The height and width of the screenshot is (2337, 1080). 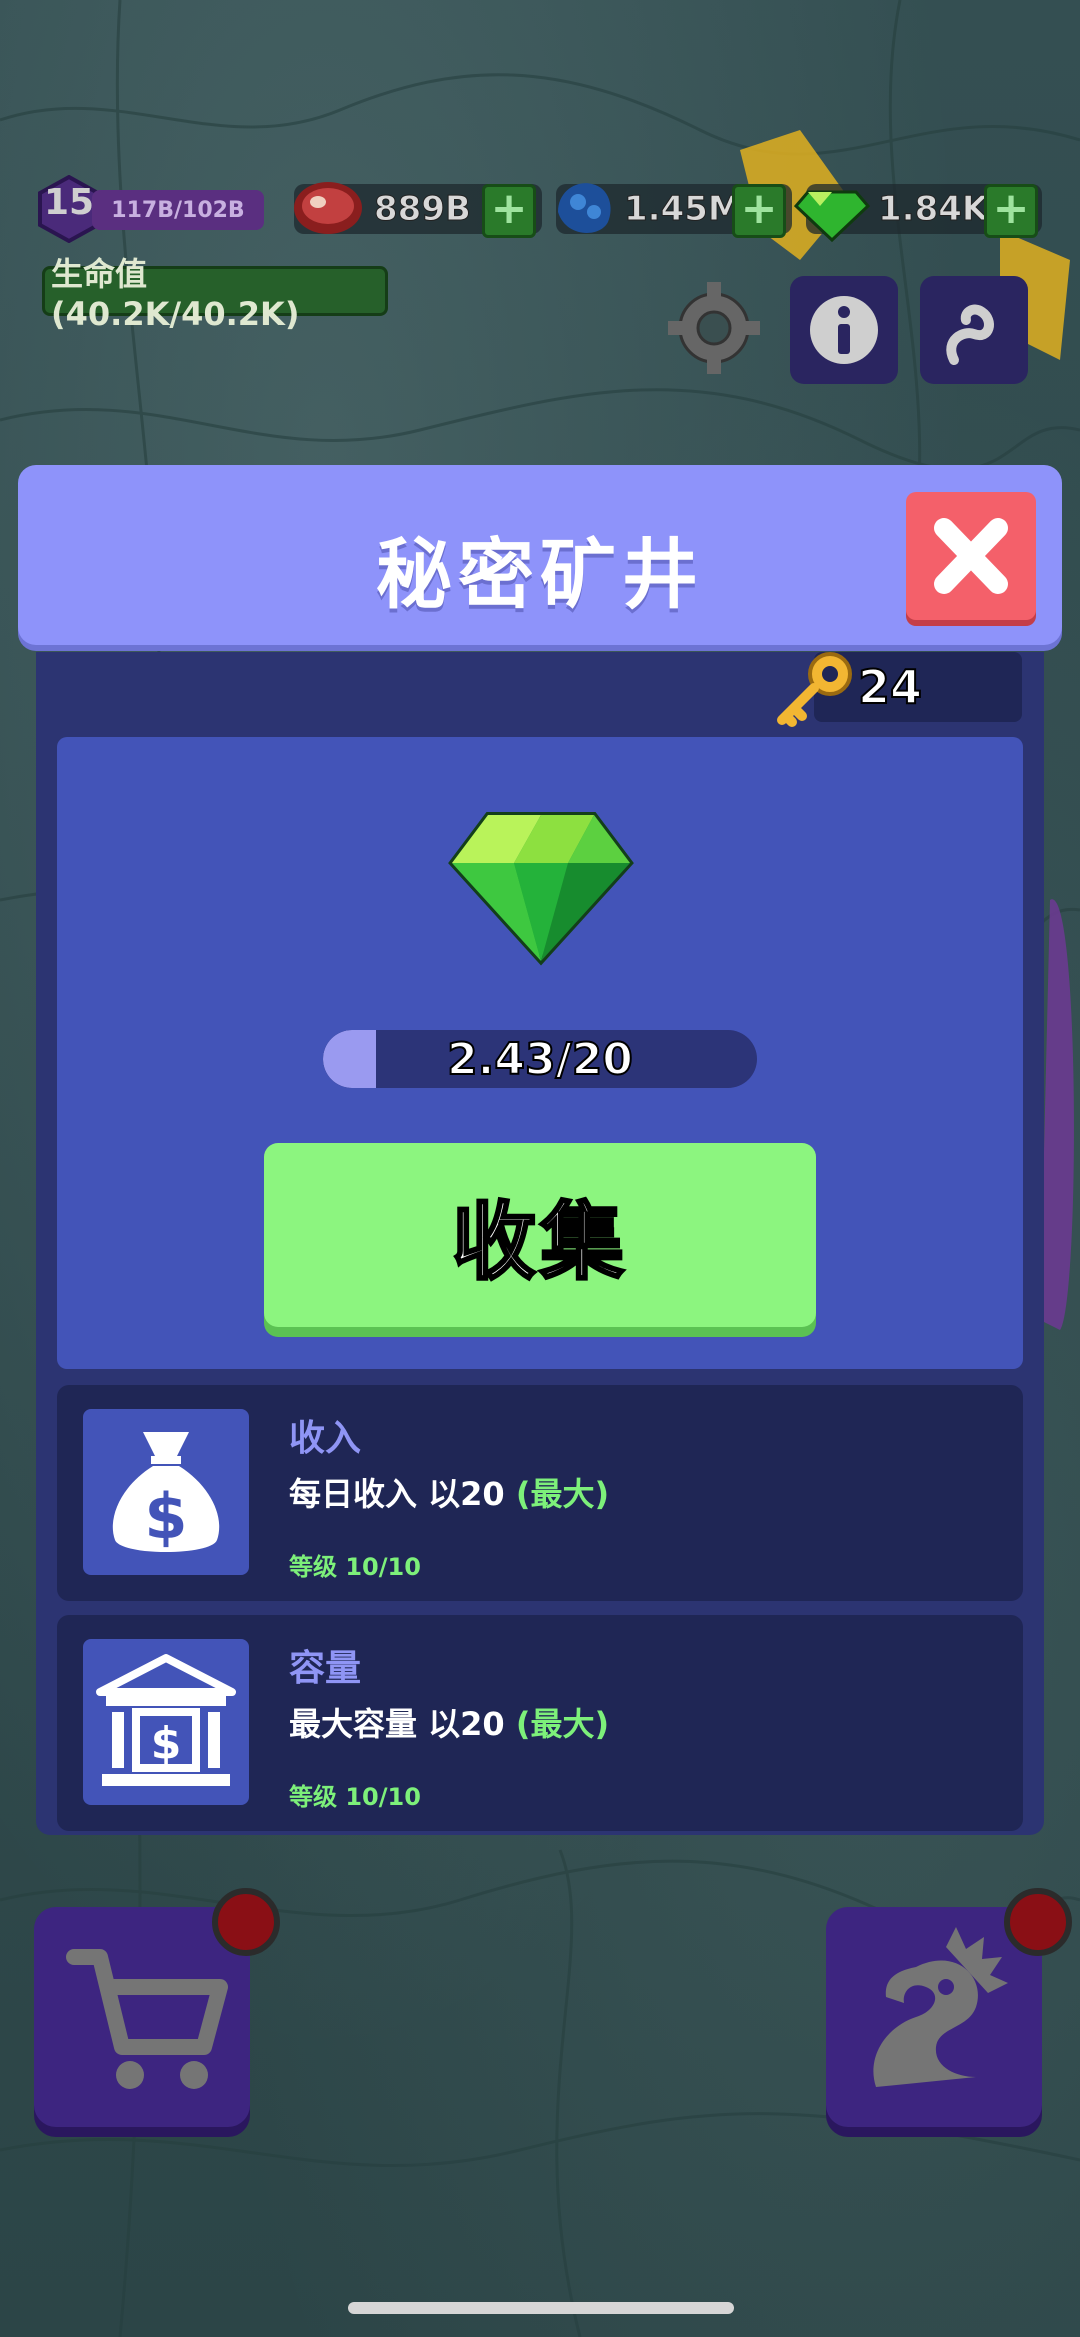 What do you see at coordinates (423, 209) in the screenshot?
I see `meat-amount: 889B` at bounding box center [423, 209].